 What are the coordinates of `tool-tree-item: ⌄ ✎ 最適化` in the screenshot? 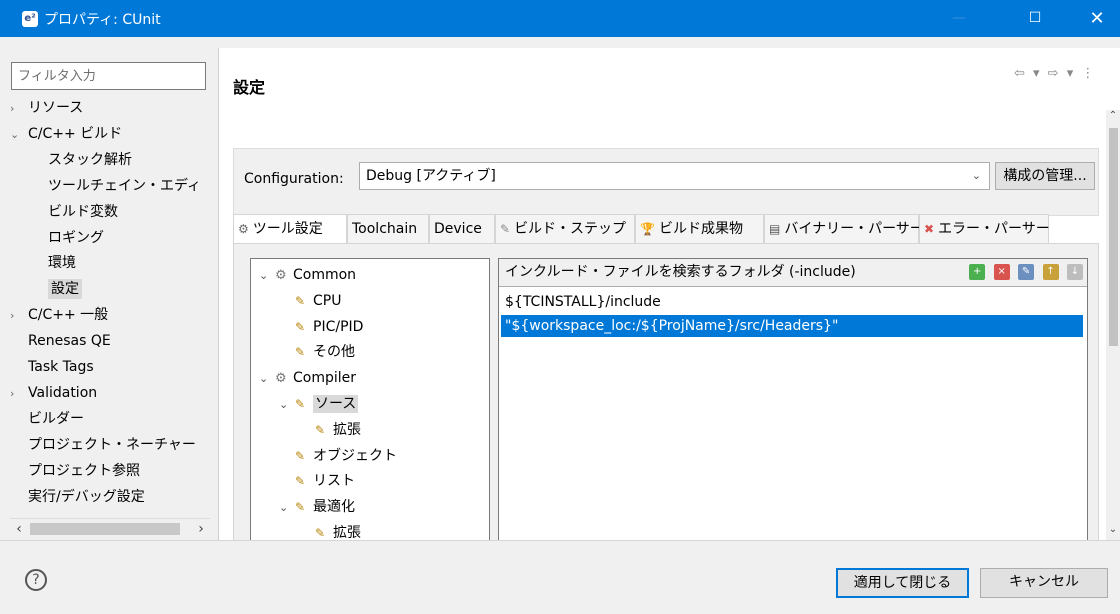 It's located at (317, 507).